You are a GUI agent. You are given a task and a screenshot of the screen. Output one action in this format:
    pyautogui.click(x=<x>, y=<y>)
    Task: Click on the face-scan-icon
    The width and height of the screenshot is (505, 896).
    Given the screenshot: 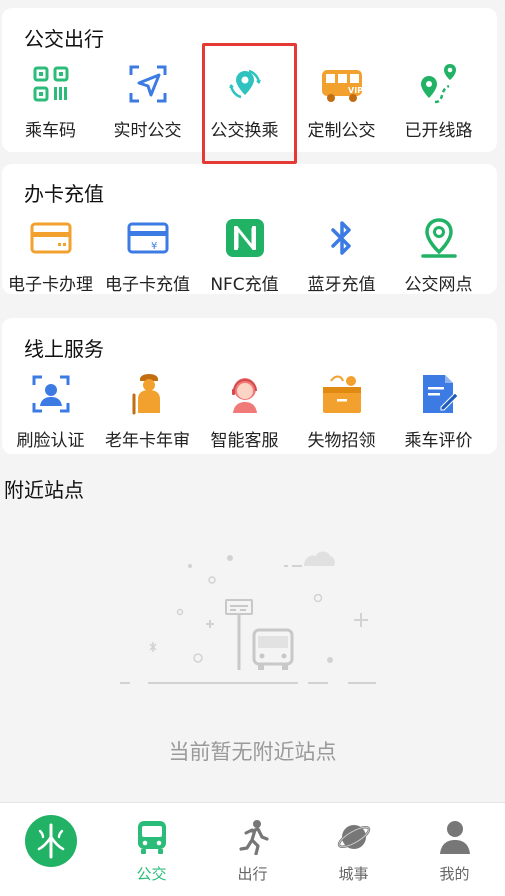 What is the action you would take?
    pyautogui.click(x=51, y=394)
    